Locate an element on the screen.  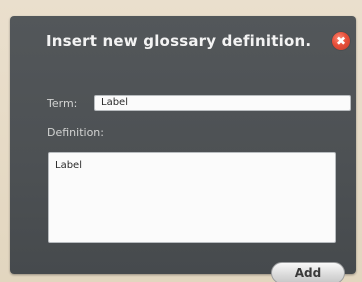
term-label: Term: is located at coordinates (62, 103).